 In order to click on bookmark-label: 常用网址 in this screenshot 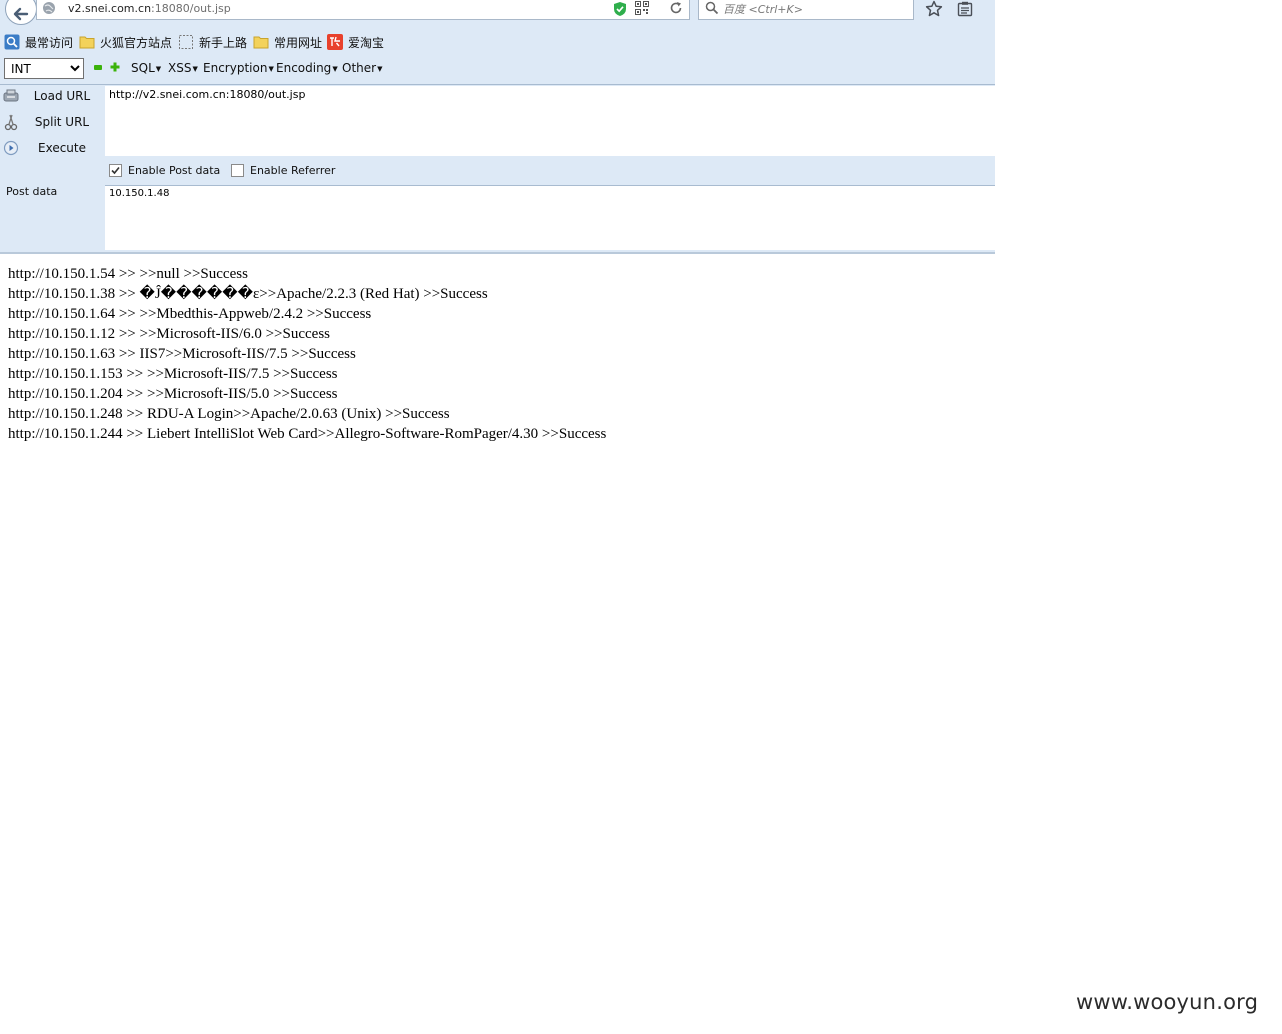, I will do `click(298, 42)`.